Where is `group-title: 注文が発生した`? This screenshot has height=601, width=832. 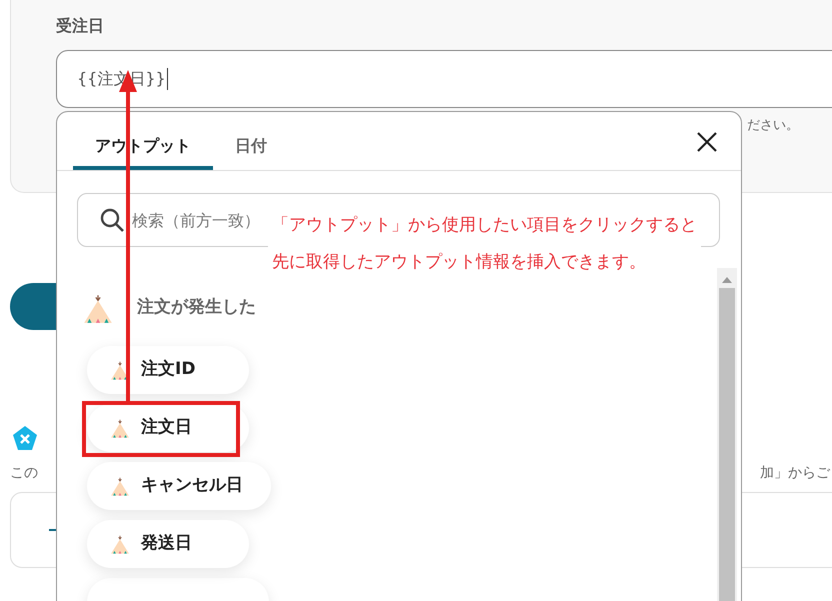 group-title: 注文が発生した is located at coordinates (196, 308).